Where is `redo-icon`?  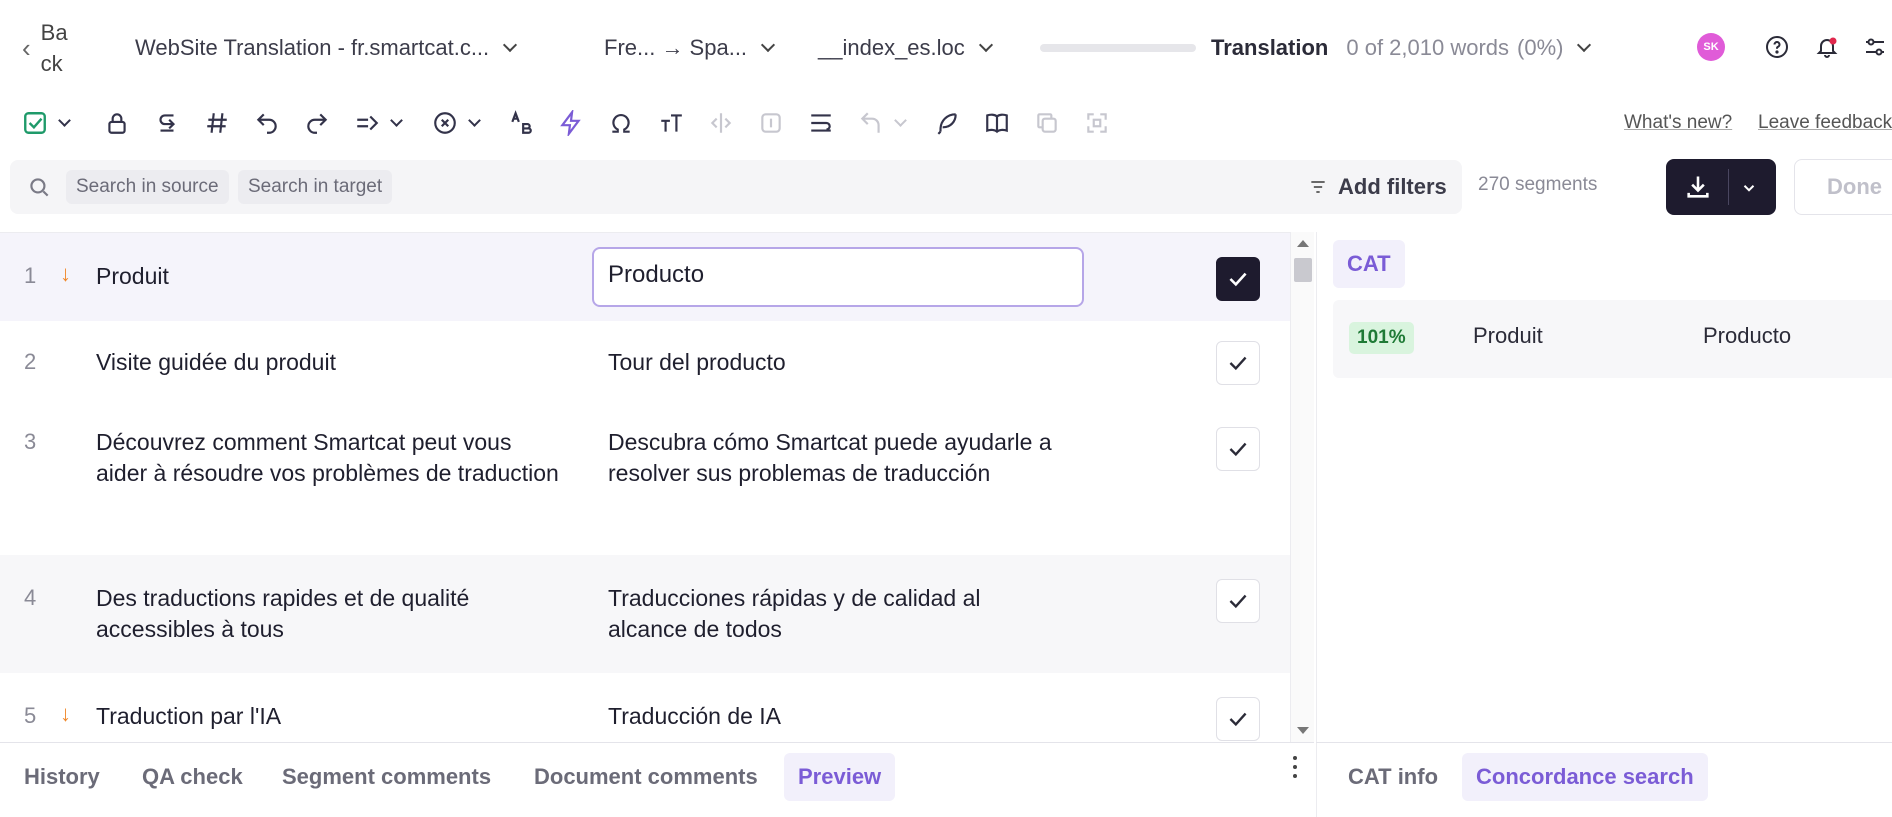
redo-icon is located at coordinates (317, 123).